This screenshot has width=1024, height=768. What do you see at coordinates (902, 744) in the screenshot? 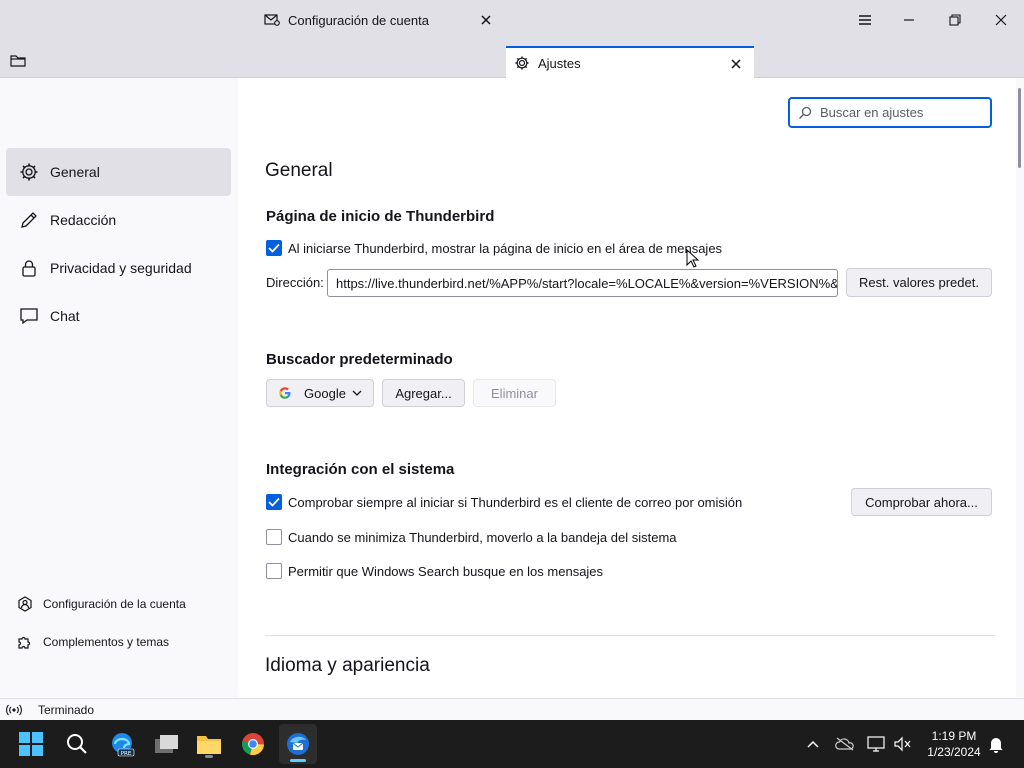
I see `volume-muted-icon` at bounding box center [902, 744].